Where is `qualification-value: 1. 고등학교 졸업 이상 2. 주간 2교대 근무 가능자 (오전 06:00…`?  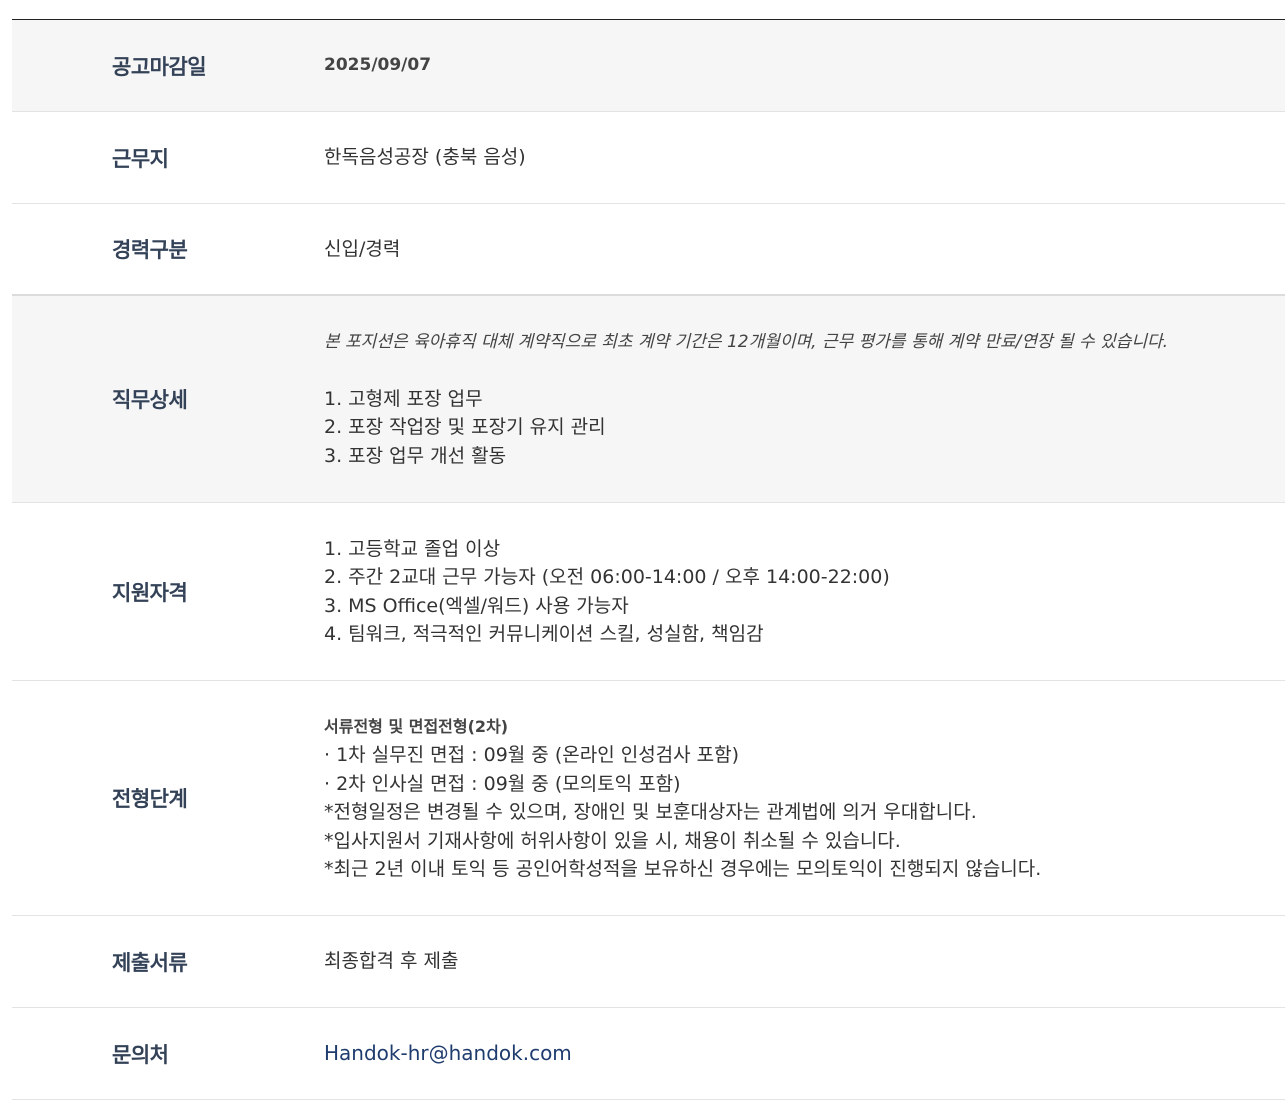
qualification-value: 1. 고등학교 졸업 이상 2. 주간 2교대 근무 가능자 (오전 06:00… is located at coordinates (804, 592).